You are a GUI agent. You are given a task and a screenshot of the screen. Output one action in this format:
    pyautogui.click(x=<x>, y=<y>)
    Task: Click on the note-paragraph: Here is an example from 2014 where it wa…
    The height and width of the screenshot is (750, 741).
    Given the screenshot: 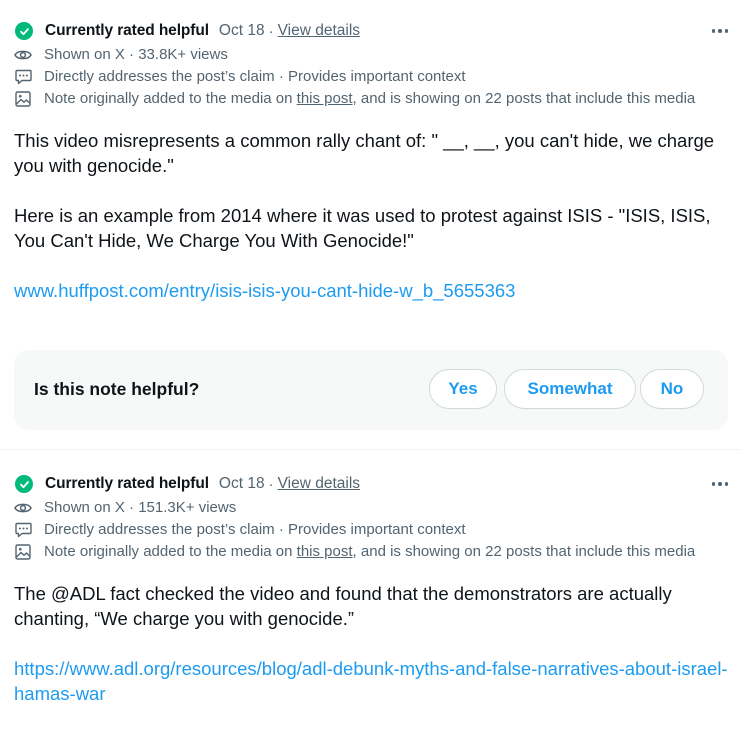 What is the action you would take?
    pyautogui.click(x=362, y=228)
    